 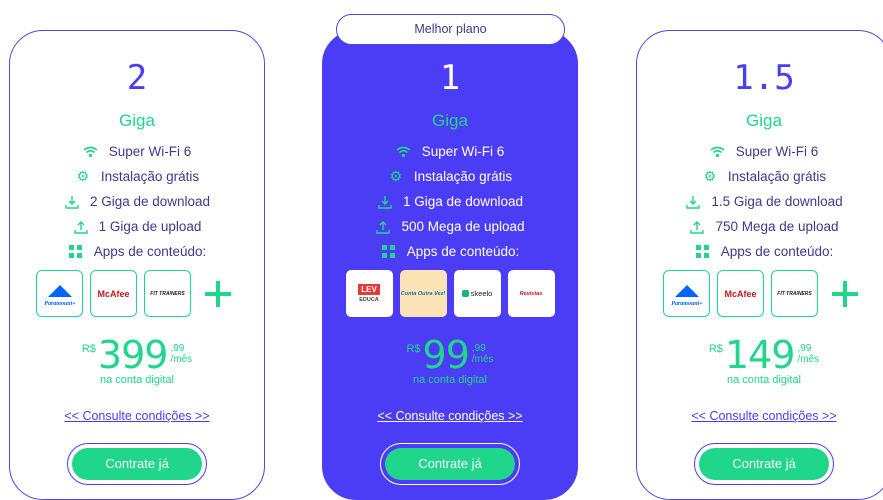 What do you see at coordinates (150, 201) in the screenshot?
I see `feature-label: 2 Giga de download` at bounding box center [150, 201].